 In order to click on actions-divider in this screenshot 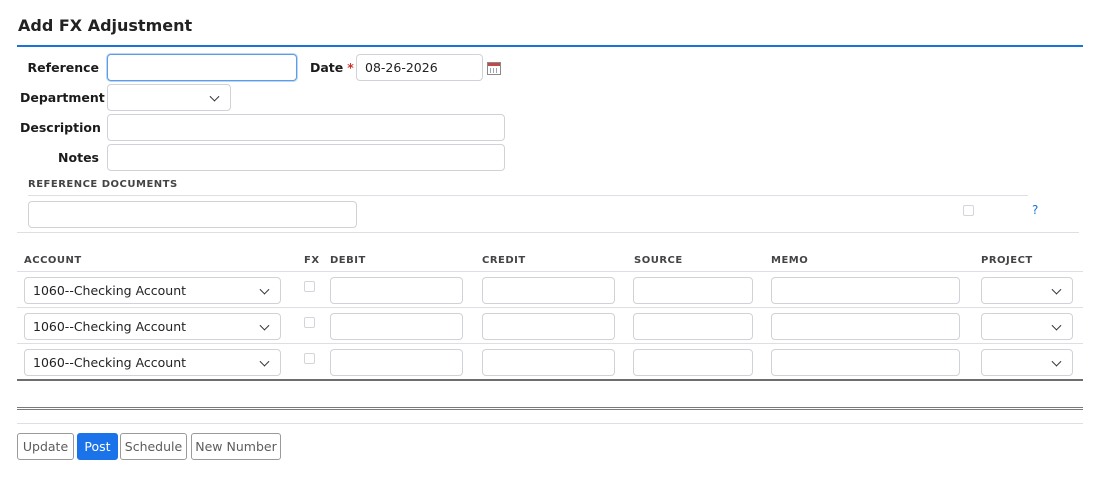, I will do `click(550, 423)`.